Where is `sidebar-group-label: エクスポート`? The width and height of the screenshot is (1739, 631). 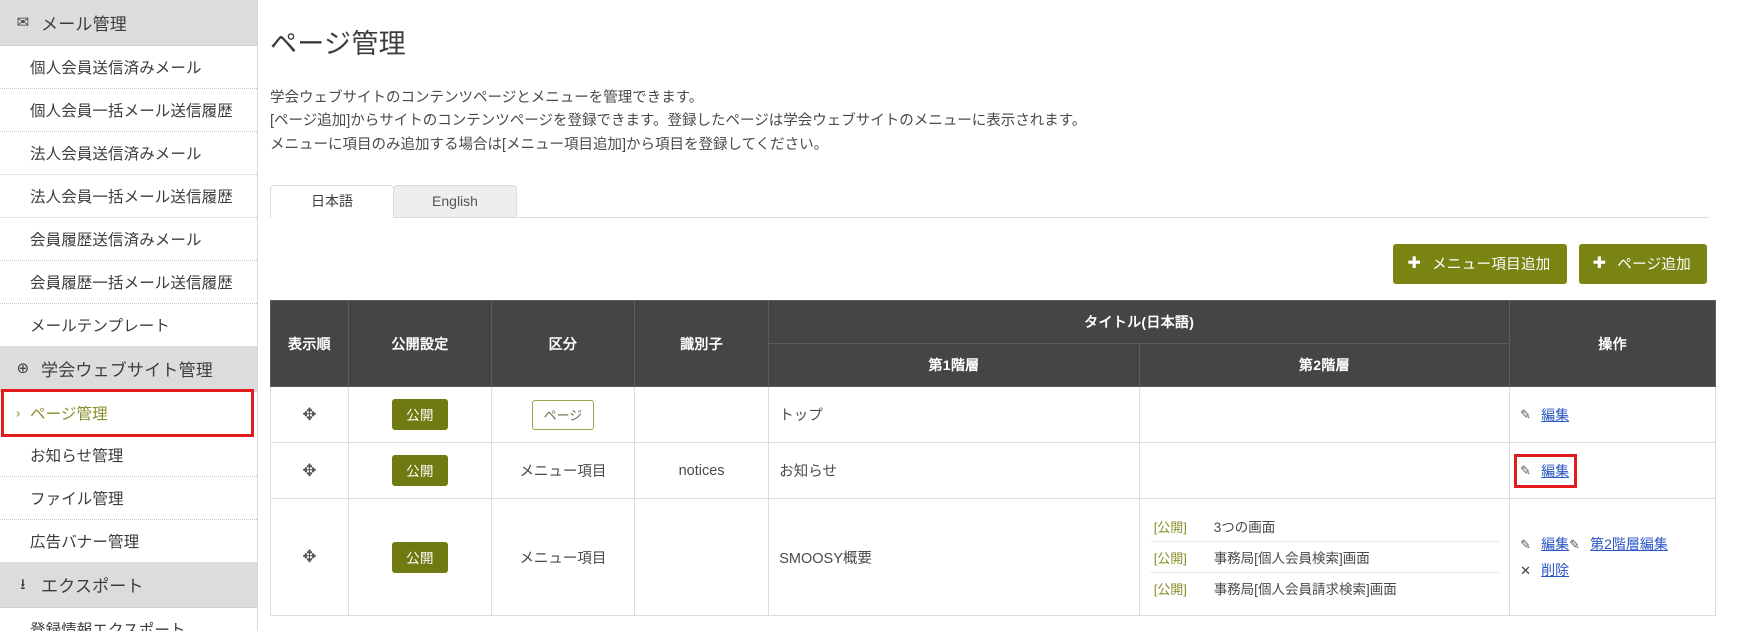 sidebar-group-label: エクスポート is located at coordinates (92, 586).